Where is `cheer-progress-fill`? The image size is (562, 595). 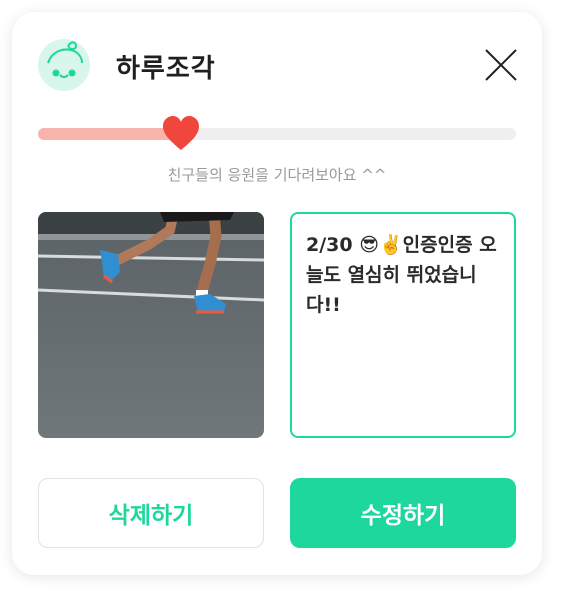
cheer-progress-fill is located at coordinates (109, 134).